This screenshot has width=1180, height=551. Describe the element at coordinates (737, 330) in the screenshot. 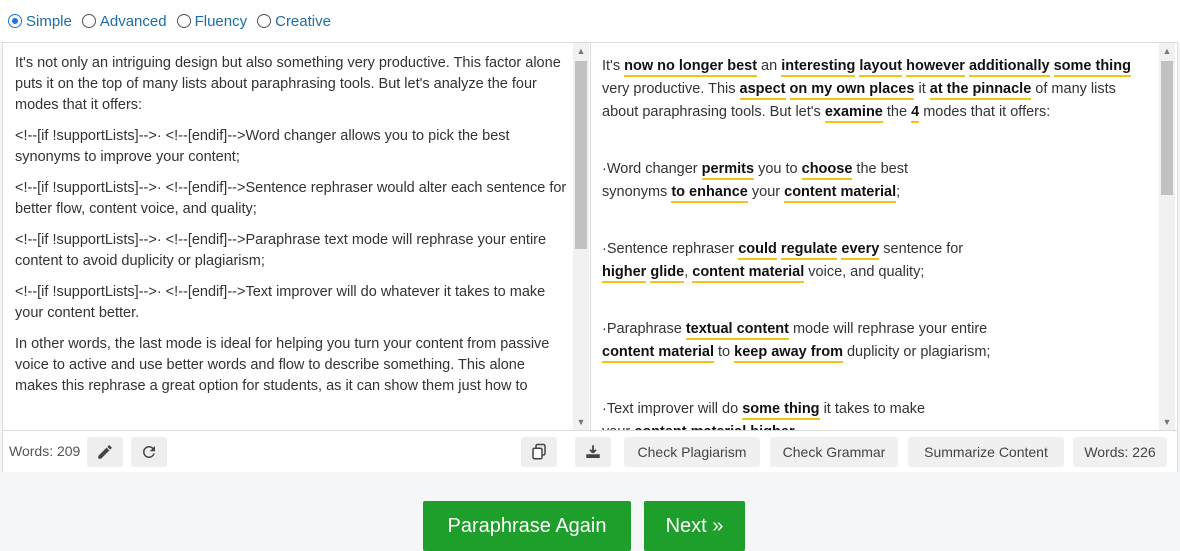

I see `synonym-highlight: textual content` at that location.